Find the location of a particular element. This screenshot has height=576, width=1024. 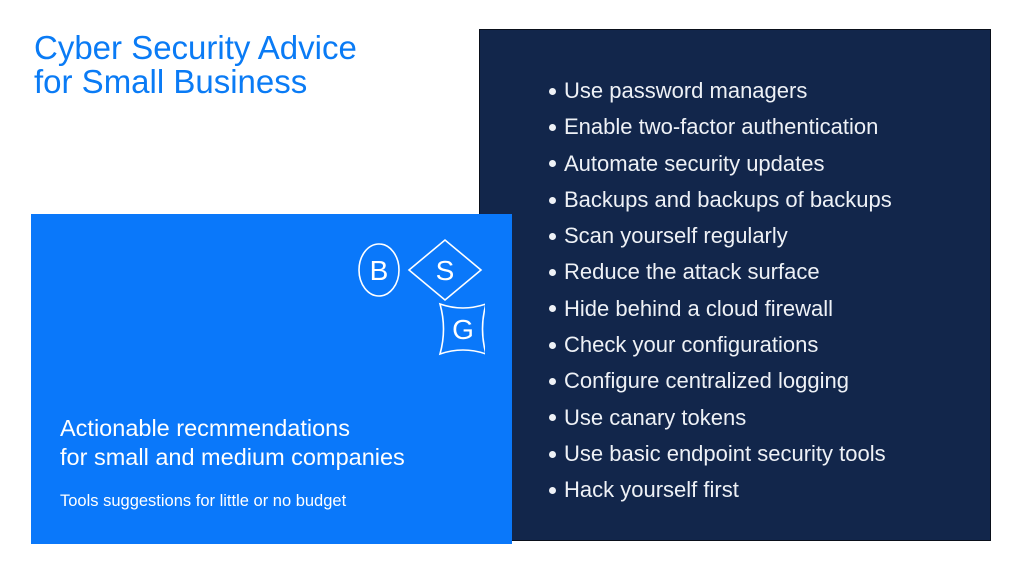

list-item: Backups and backups of backups is located at coordinates (720, 200).